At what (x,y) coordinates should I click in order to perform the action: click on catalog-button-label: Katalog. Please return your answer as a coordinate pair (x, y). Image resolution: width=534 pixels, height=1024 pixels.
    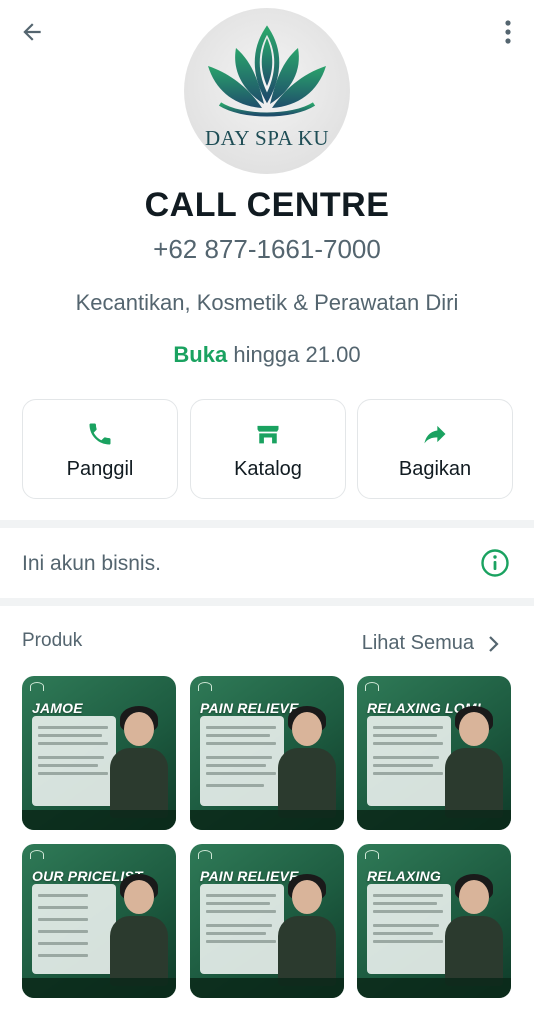
    Looking at the image, I should click on (268, 469).